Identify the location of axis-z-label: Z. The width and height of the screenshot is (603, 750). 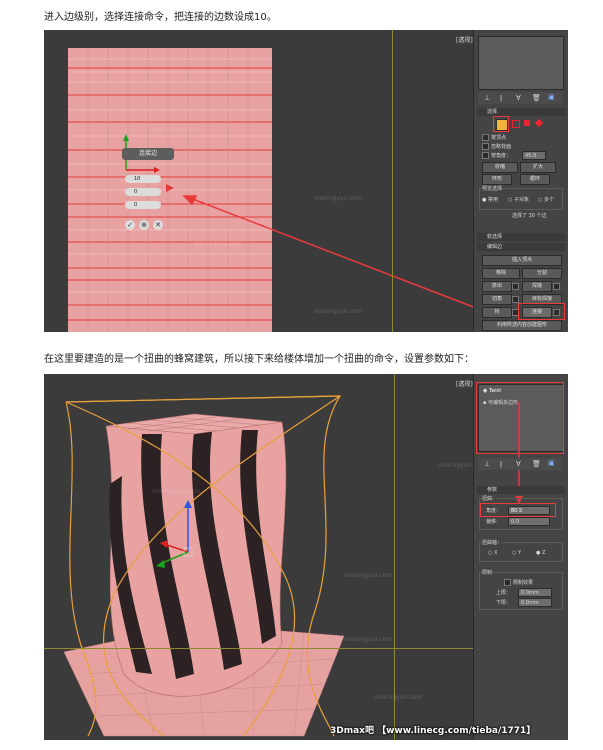
(543, 553).